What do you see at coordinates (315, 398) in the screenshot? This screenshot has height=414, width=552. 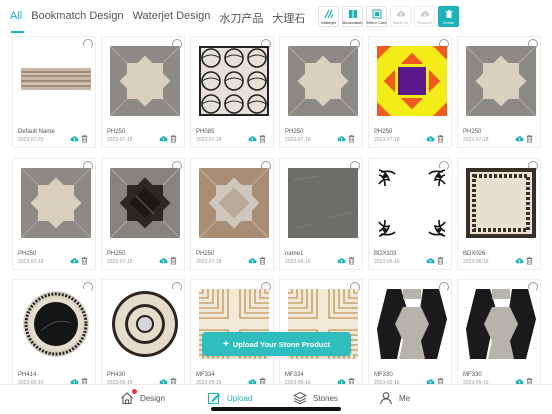 I see `nav-stones: Stones` at bounding box center [315, 398].